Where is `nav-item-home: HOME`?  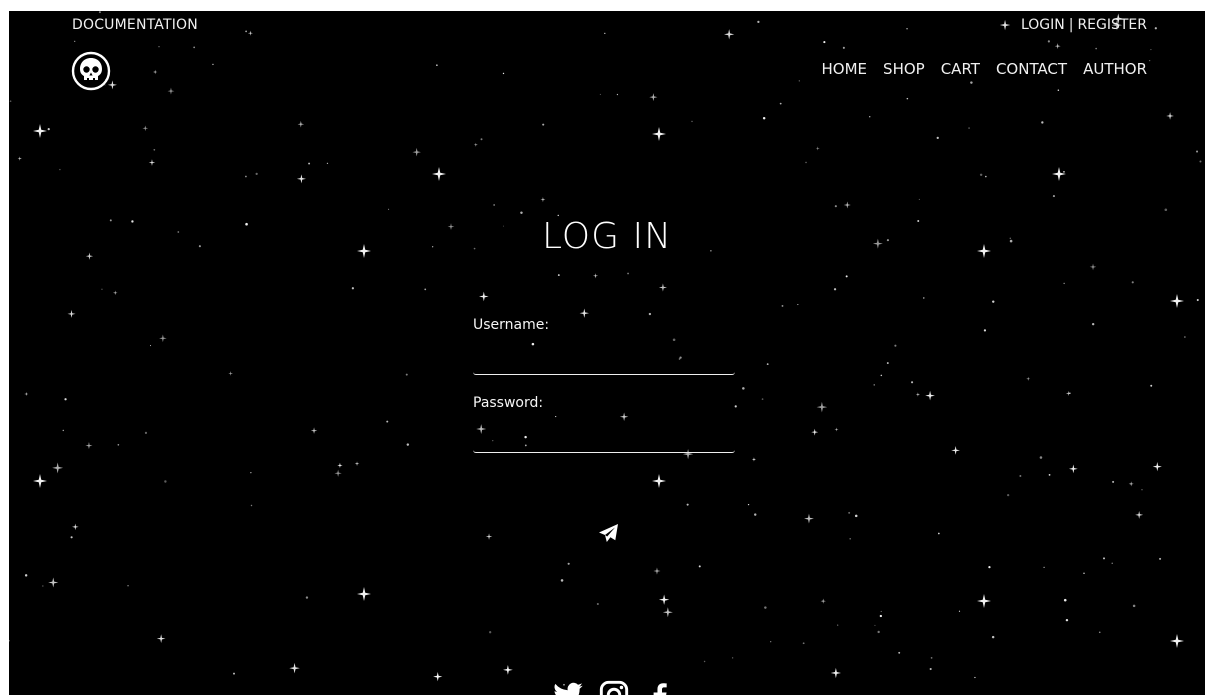
nav-item-home: HOME is located at coordinates (845, 69).